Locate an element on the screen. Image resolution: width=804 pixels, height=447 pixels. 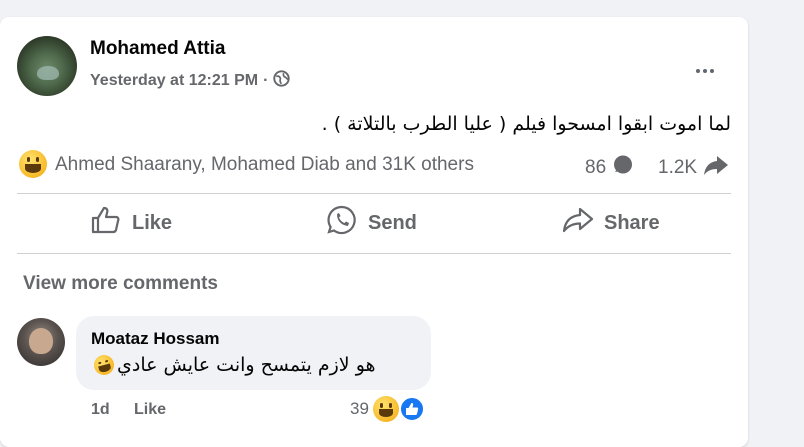
comment-bubble-icon is located at coordinates (623, 168).